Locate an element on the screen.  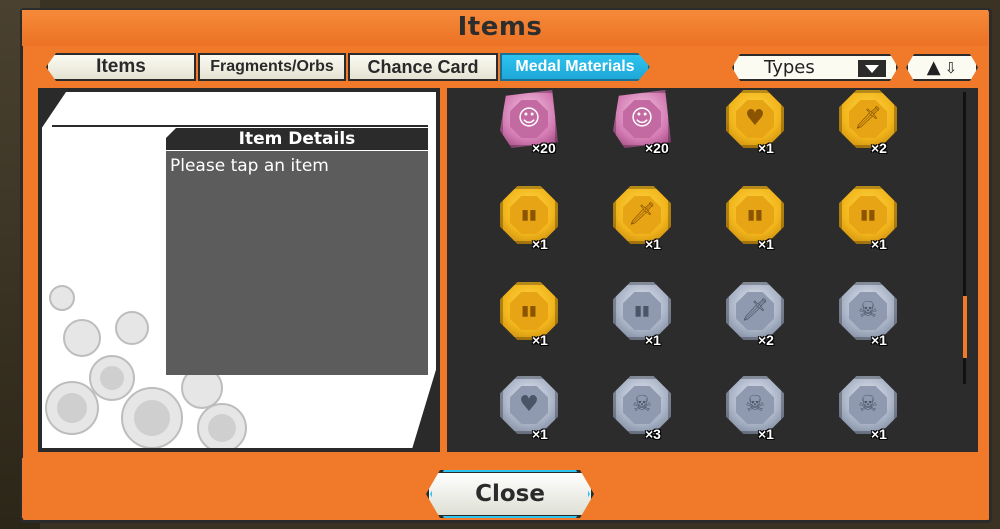
sort-order-button: ▲ ⇩ is located at coordinates (942, 67).